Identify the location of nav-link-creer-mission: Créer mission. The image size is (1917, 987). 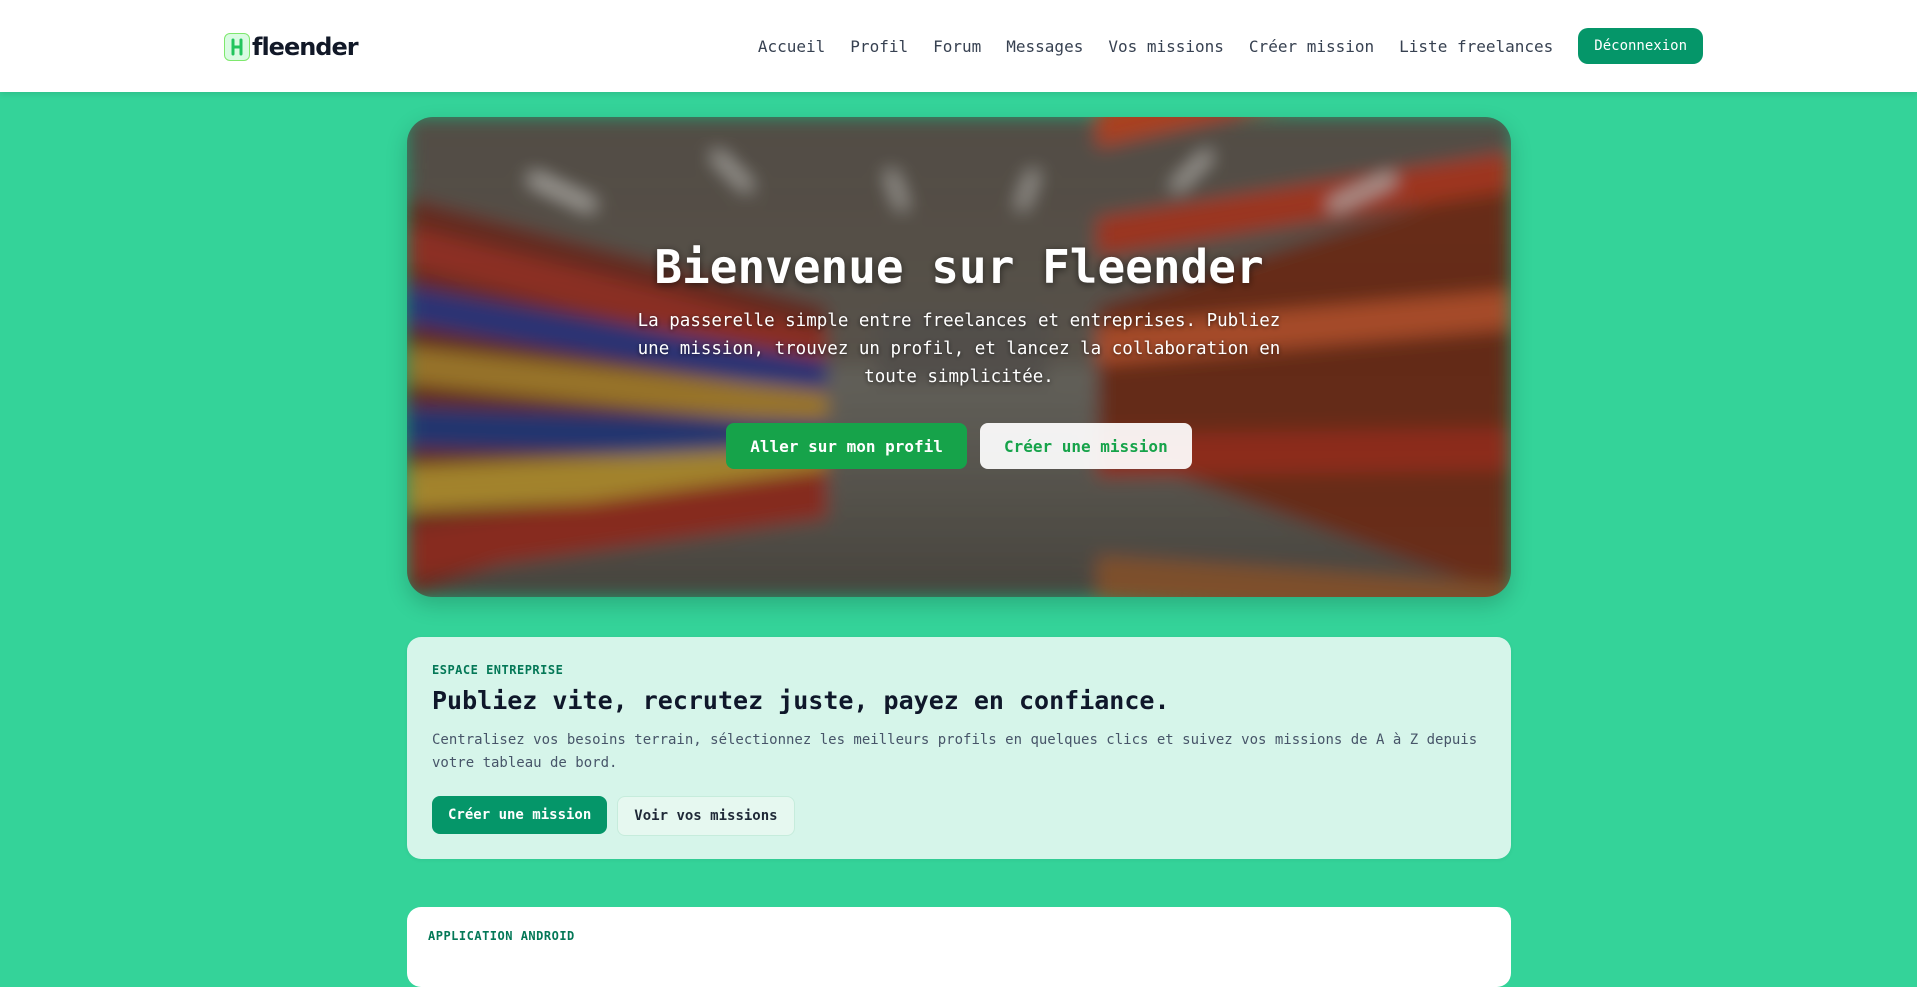
(1311, 46).